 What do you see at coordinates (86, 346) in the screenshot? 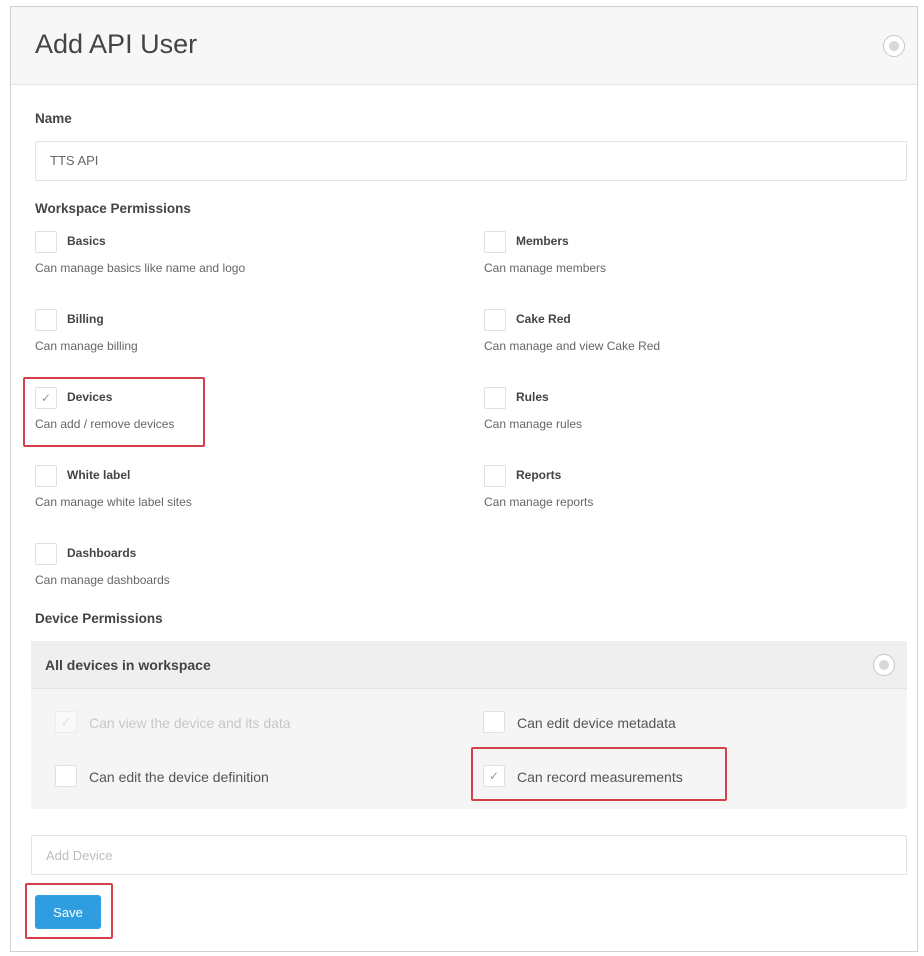
I see `perm-description: Can manage billing` at bounding box center [86, 346].